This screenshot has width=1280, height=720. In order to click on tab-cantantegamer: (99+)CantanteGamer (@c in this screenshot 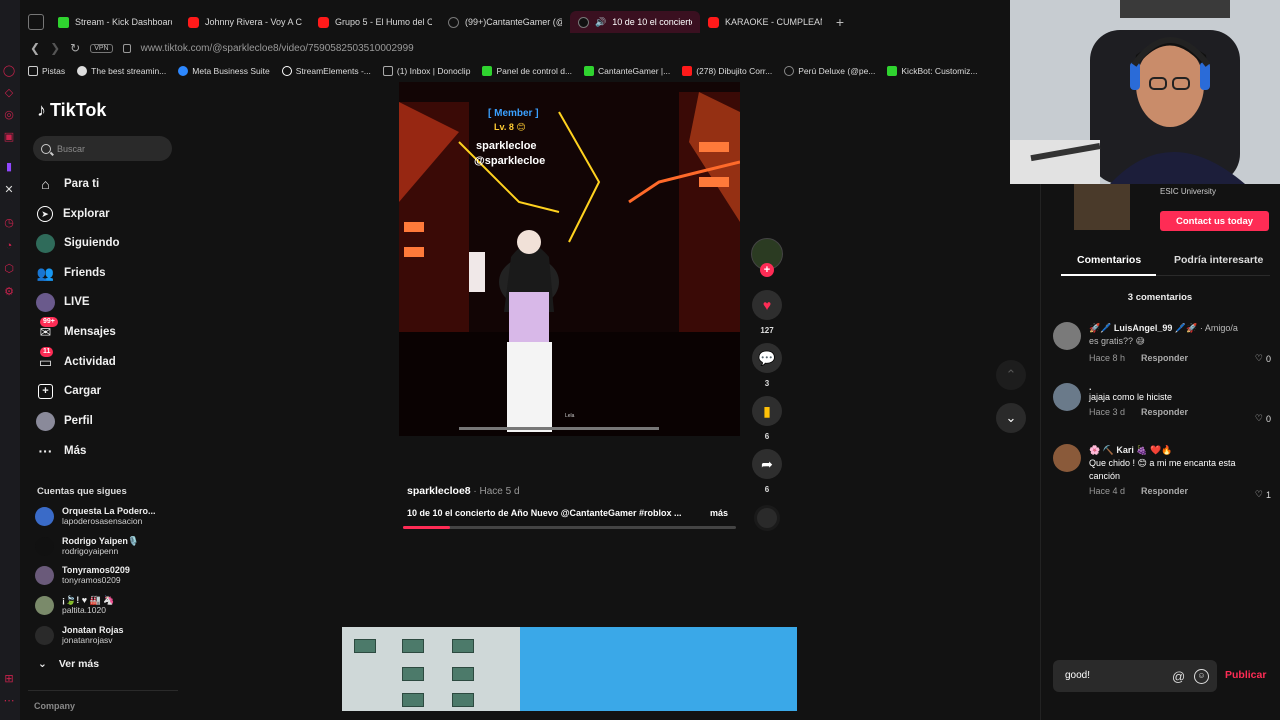, I will do `click(505, 22)`.